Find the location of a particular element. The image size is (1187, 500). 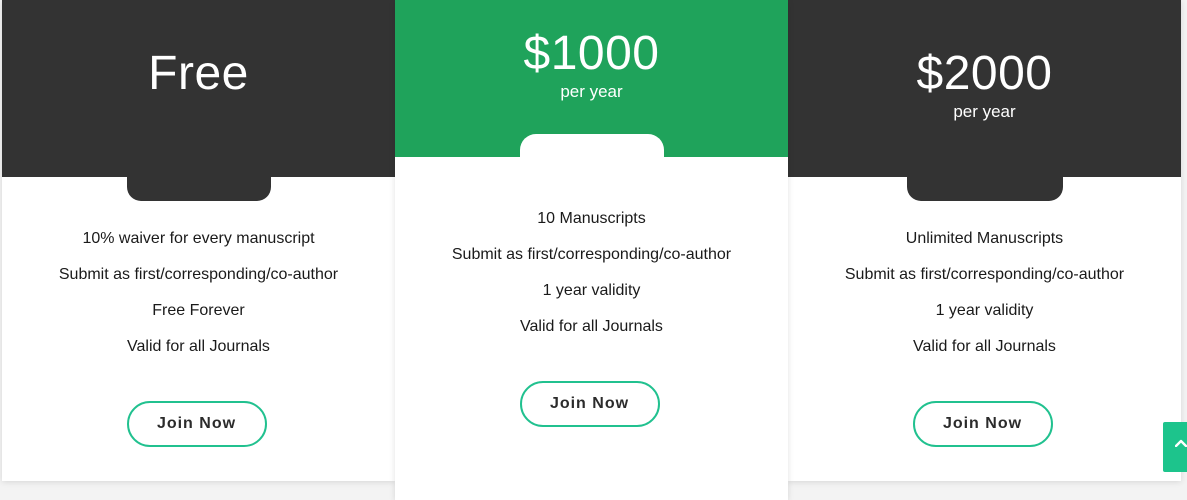

feature-item: 10% waiver for every manuscript is located at coordinates (198, 238).